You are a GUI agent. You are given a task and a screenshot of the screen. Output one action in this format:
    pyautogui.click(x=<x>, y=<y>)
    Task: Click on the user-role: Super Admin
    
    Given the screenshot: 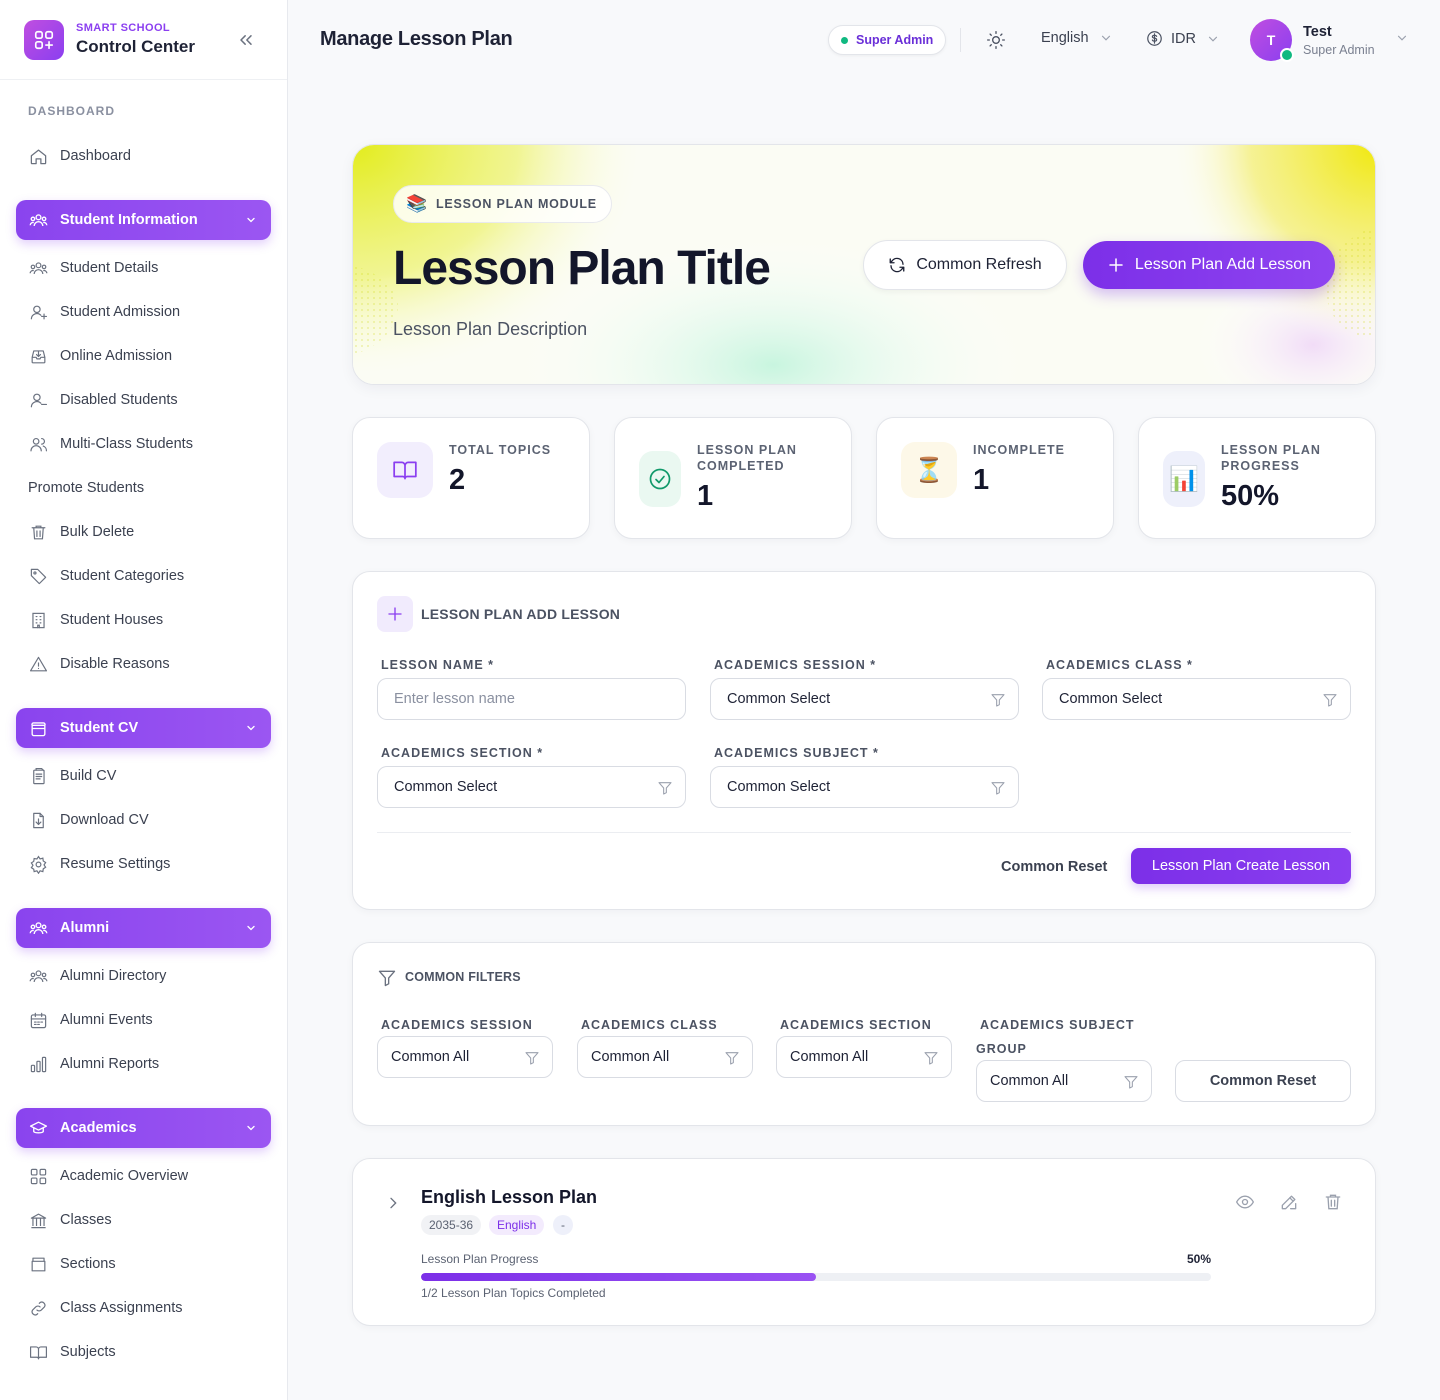 What is the action you would take?
    pyautogui.click(x=1339, y=49)
    